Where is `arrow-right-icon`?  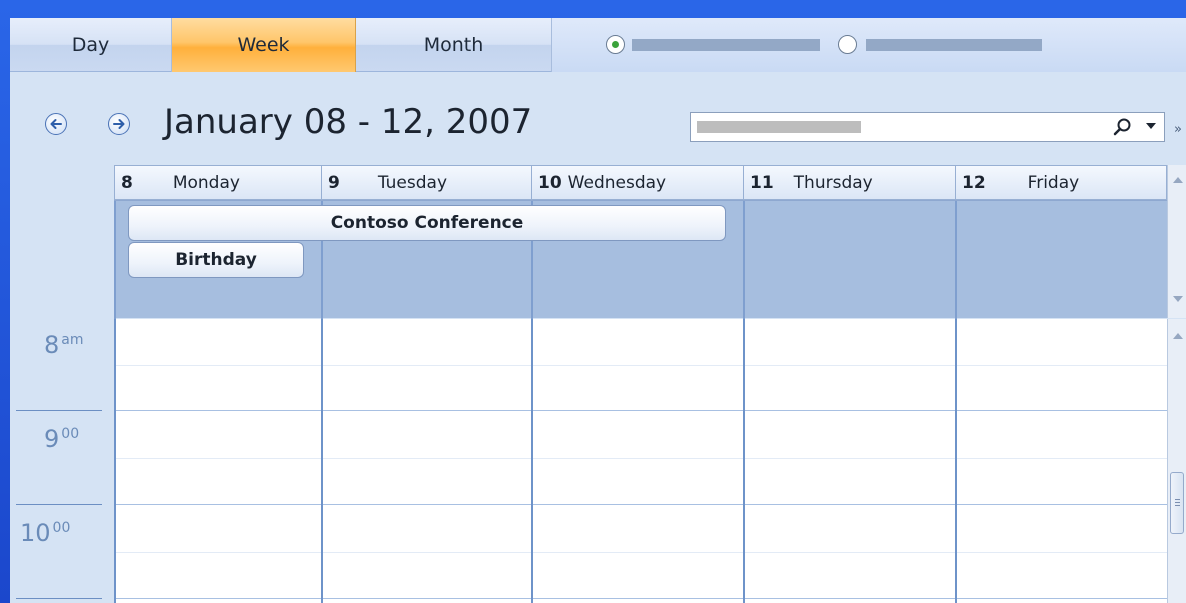
arrow-right-icon is located at coordinates (119, 124).